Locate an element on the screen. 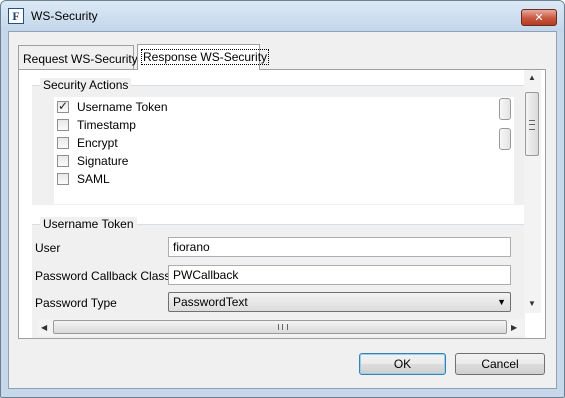  security-actions-title: Security Actions is located at coordinates (86, 85).